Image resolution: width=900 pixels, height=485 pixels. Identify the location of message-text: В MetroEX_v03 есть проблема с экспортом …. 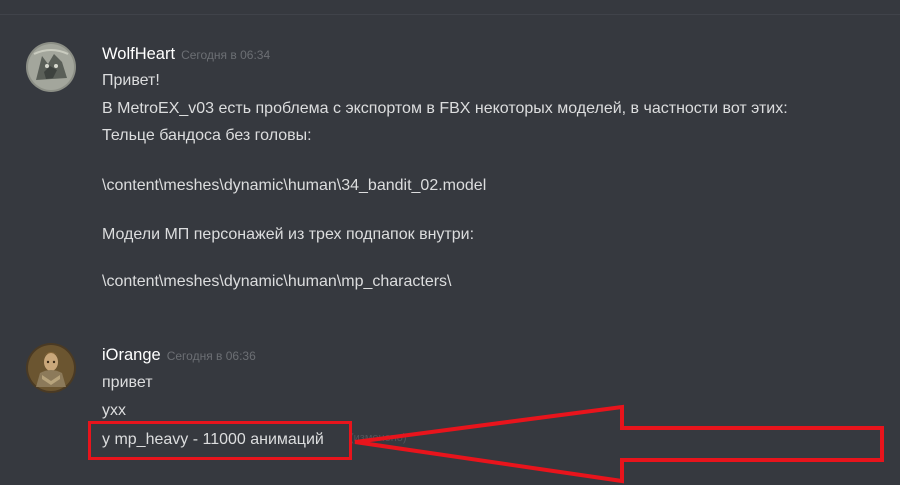
(445, 108).